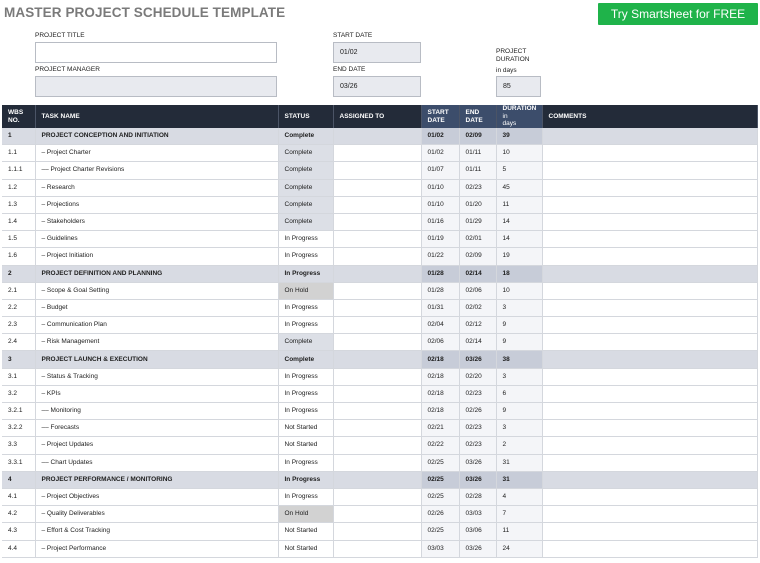 The height and width of the screenshot is (563, 760). I want to click on wbs-cell: 1.2, so click(19, 188).